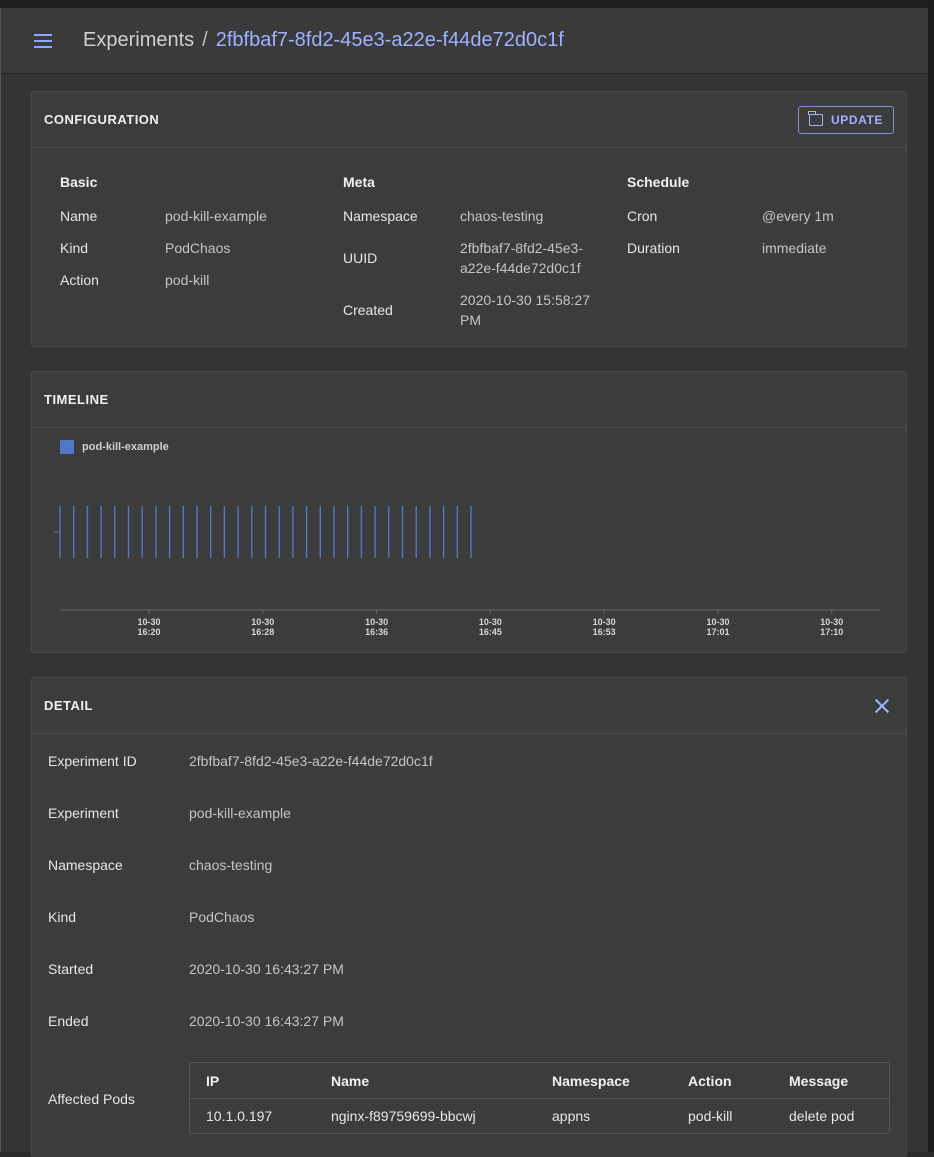 Image resolution: width=934 pixels, height=1157 pixels. I want to click on uuid-key: UUID, so click(360, 258).